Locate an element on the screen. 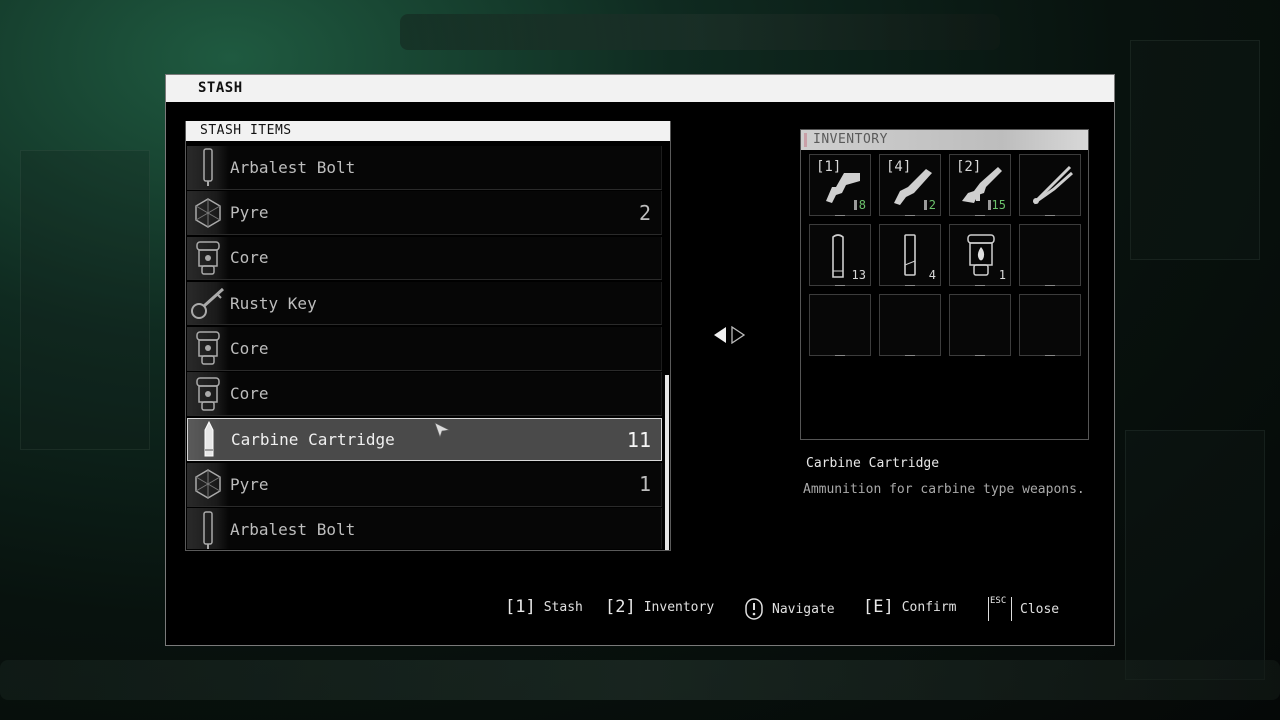 This screenshot has width=1280, height=720. stash-item-qty: 11 is located at coordinates (638, 439).